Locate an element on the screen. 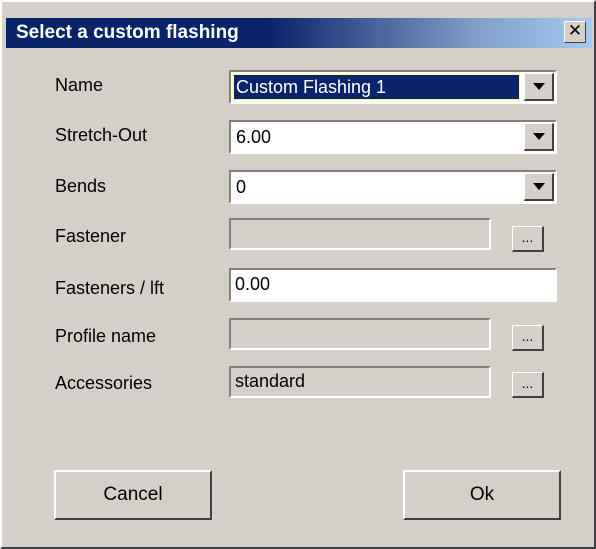  bends-select-value: 0 is located at coordinates (241, 187).